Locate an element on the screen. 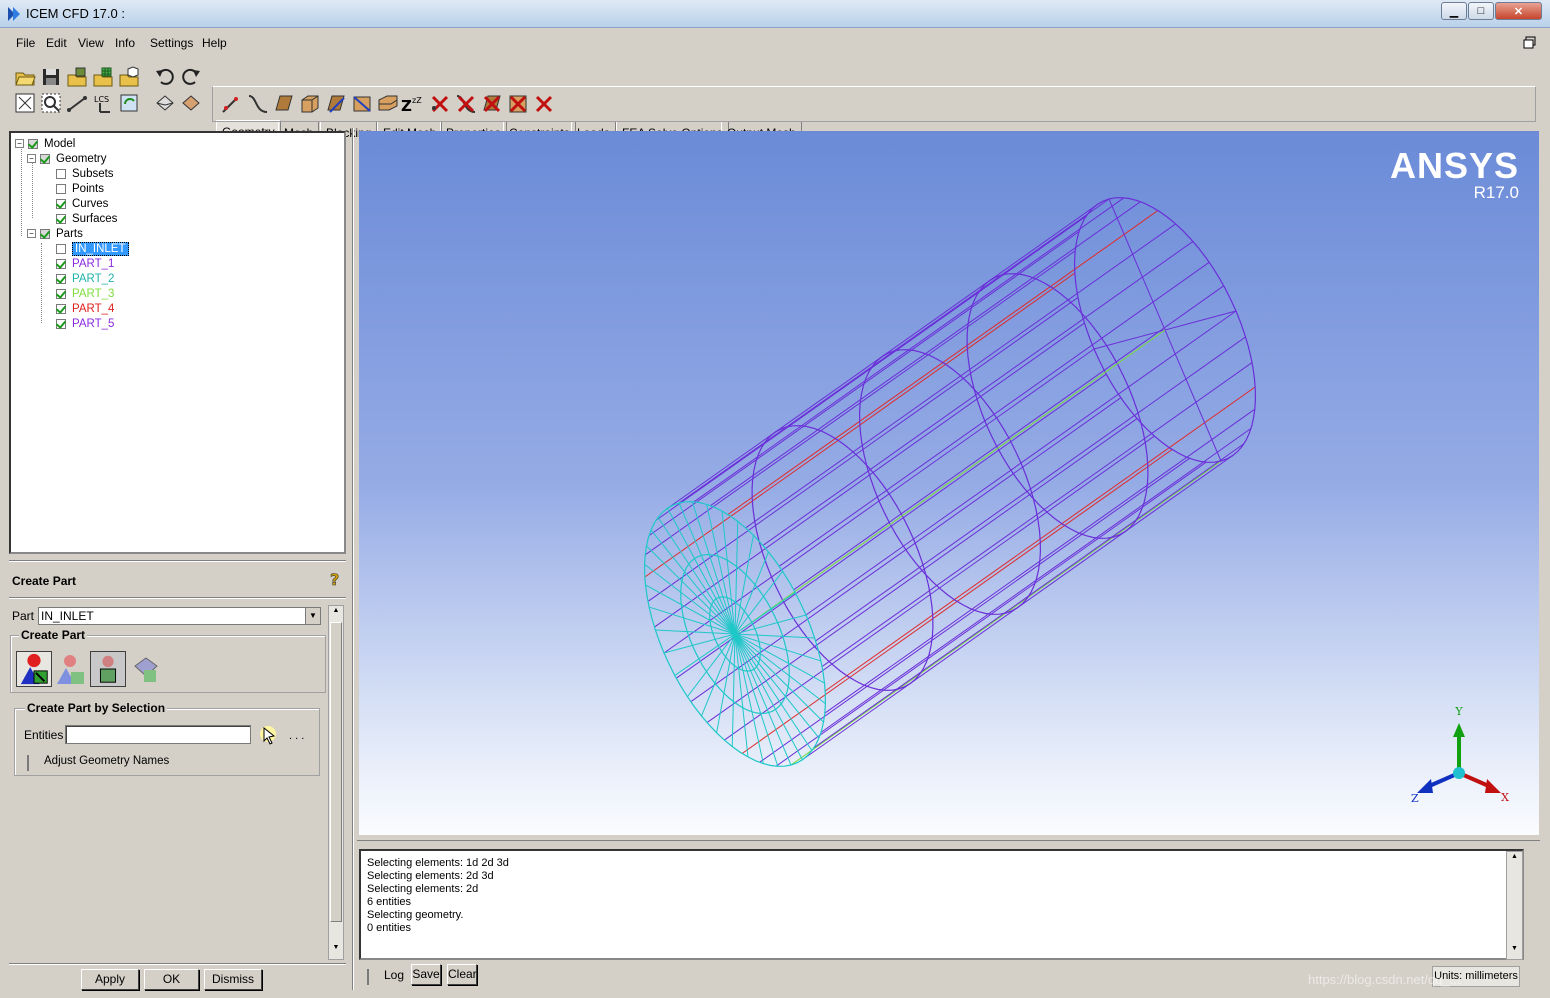 This screenshot has height=998, width=1550. axis-y-label: Y is located at coordinates (1458, 711).